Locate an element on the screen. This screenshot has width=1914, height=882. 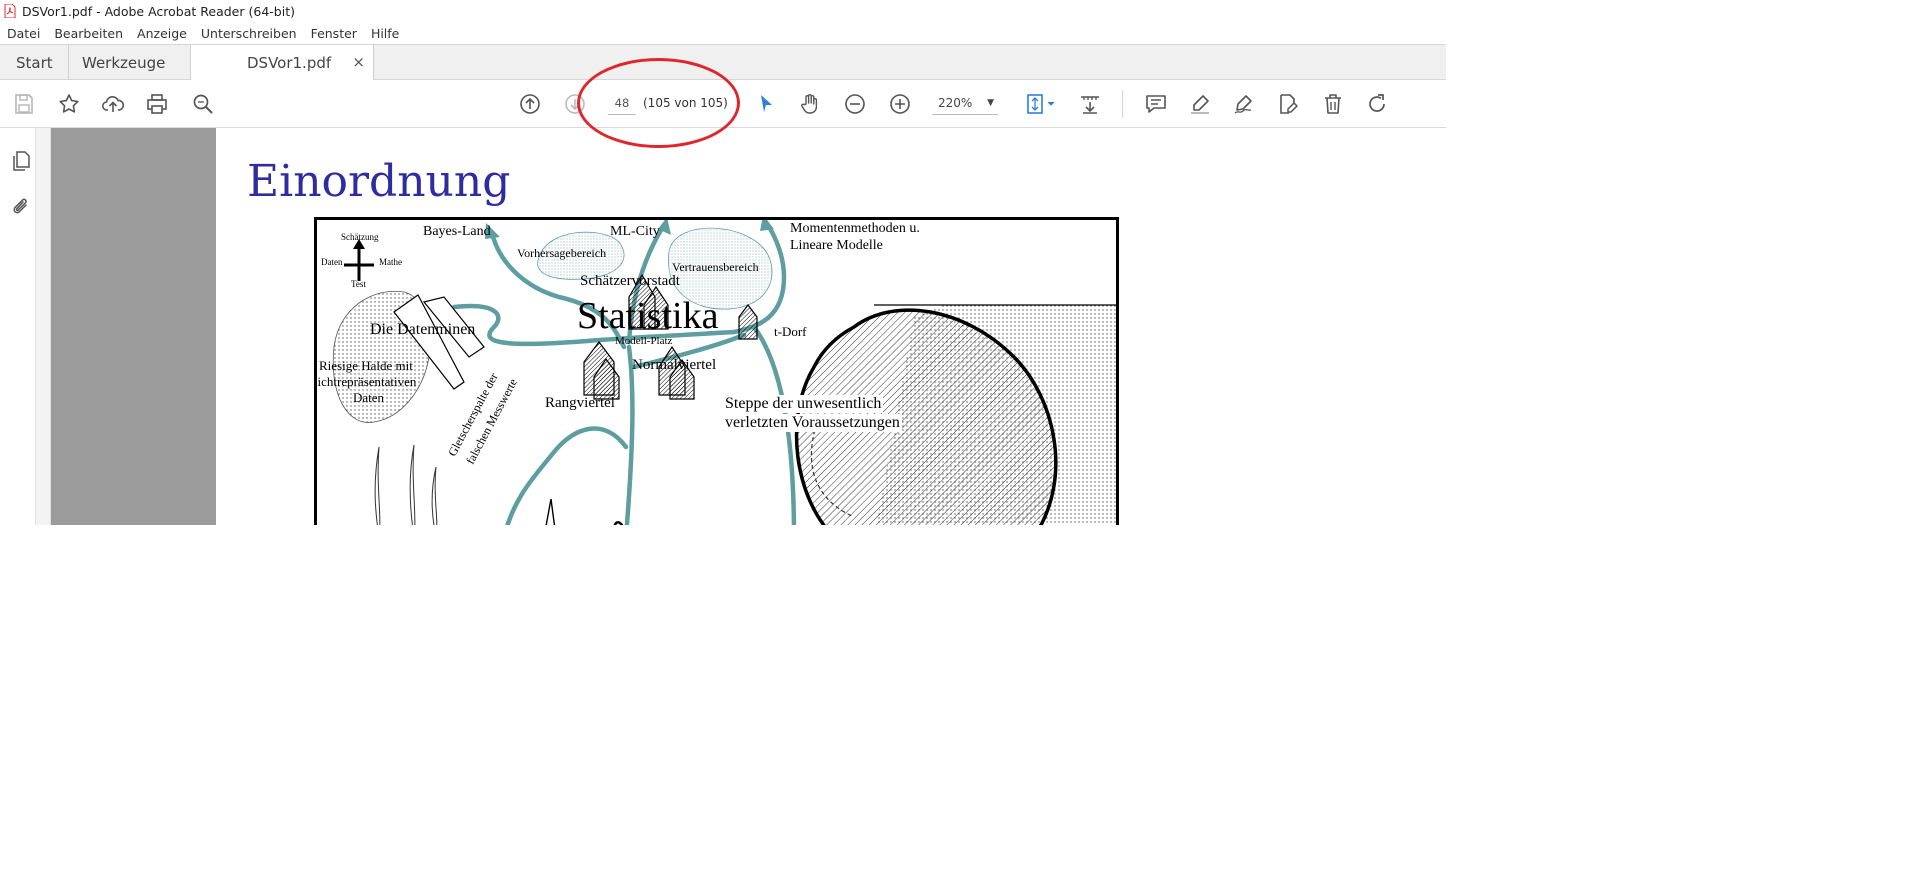
highlighter-pen-icon is located at coordinates (1200, 104).